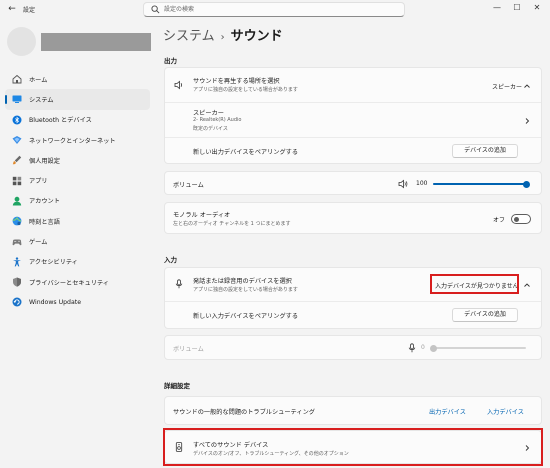 This screenshot has width=550, height=468. Describe the element at coordinates (245, 90) in the screenshot. I see `output-choose-subtitle: アプリに独自の設定をしている場合があります` at that location.